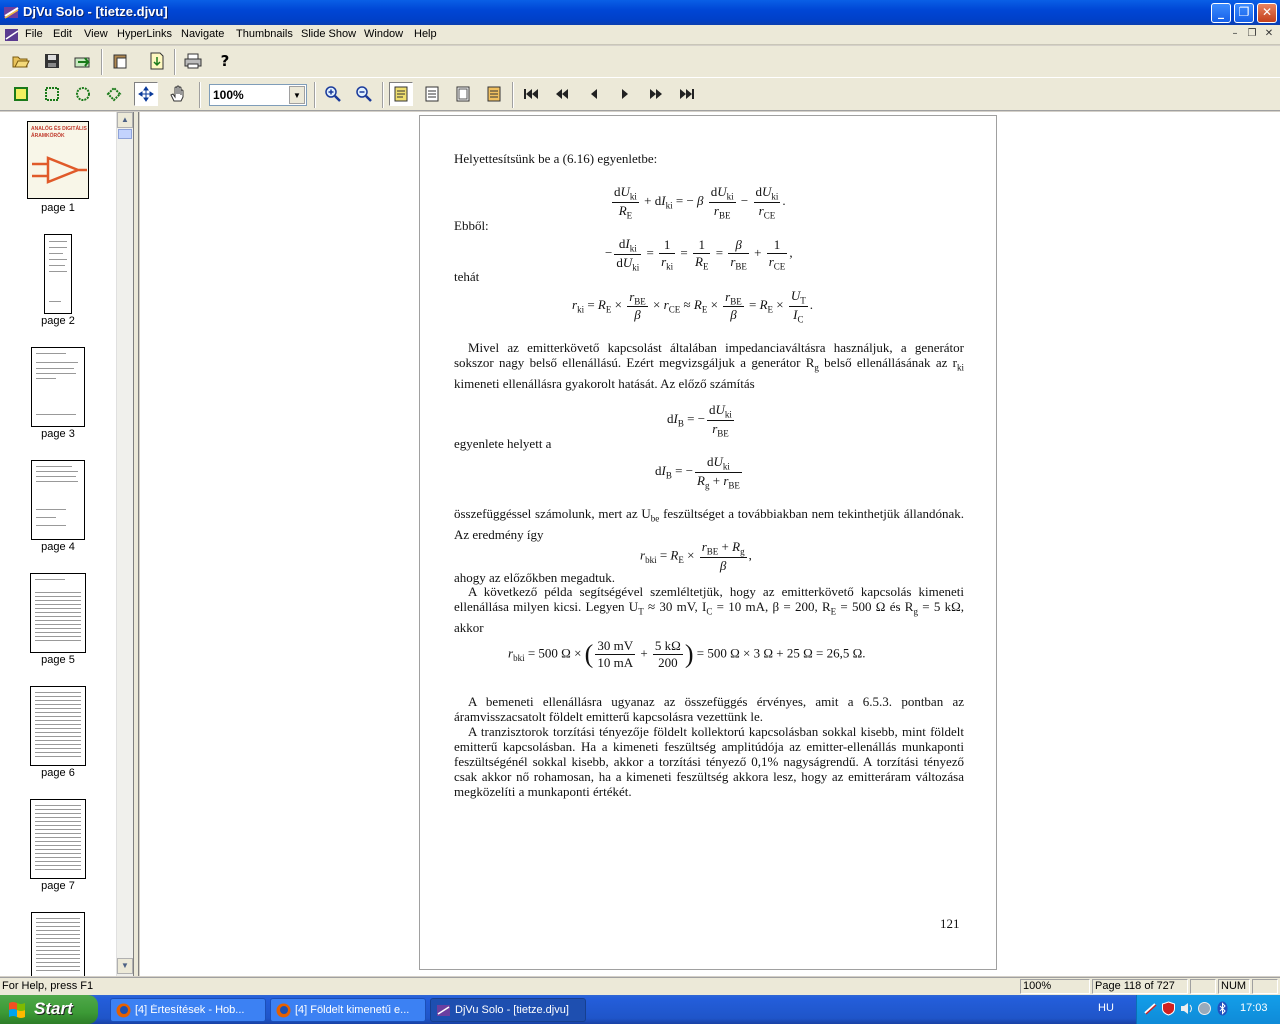  What do you see at coordinates (83, 61) in the screenshot?
I see `export-button` at bounding box center [83, 61].